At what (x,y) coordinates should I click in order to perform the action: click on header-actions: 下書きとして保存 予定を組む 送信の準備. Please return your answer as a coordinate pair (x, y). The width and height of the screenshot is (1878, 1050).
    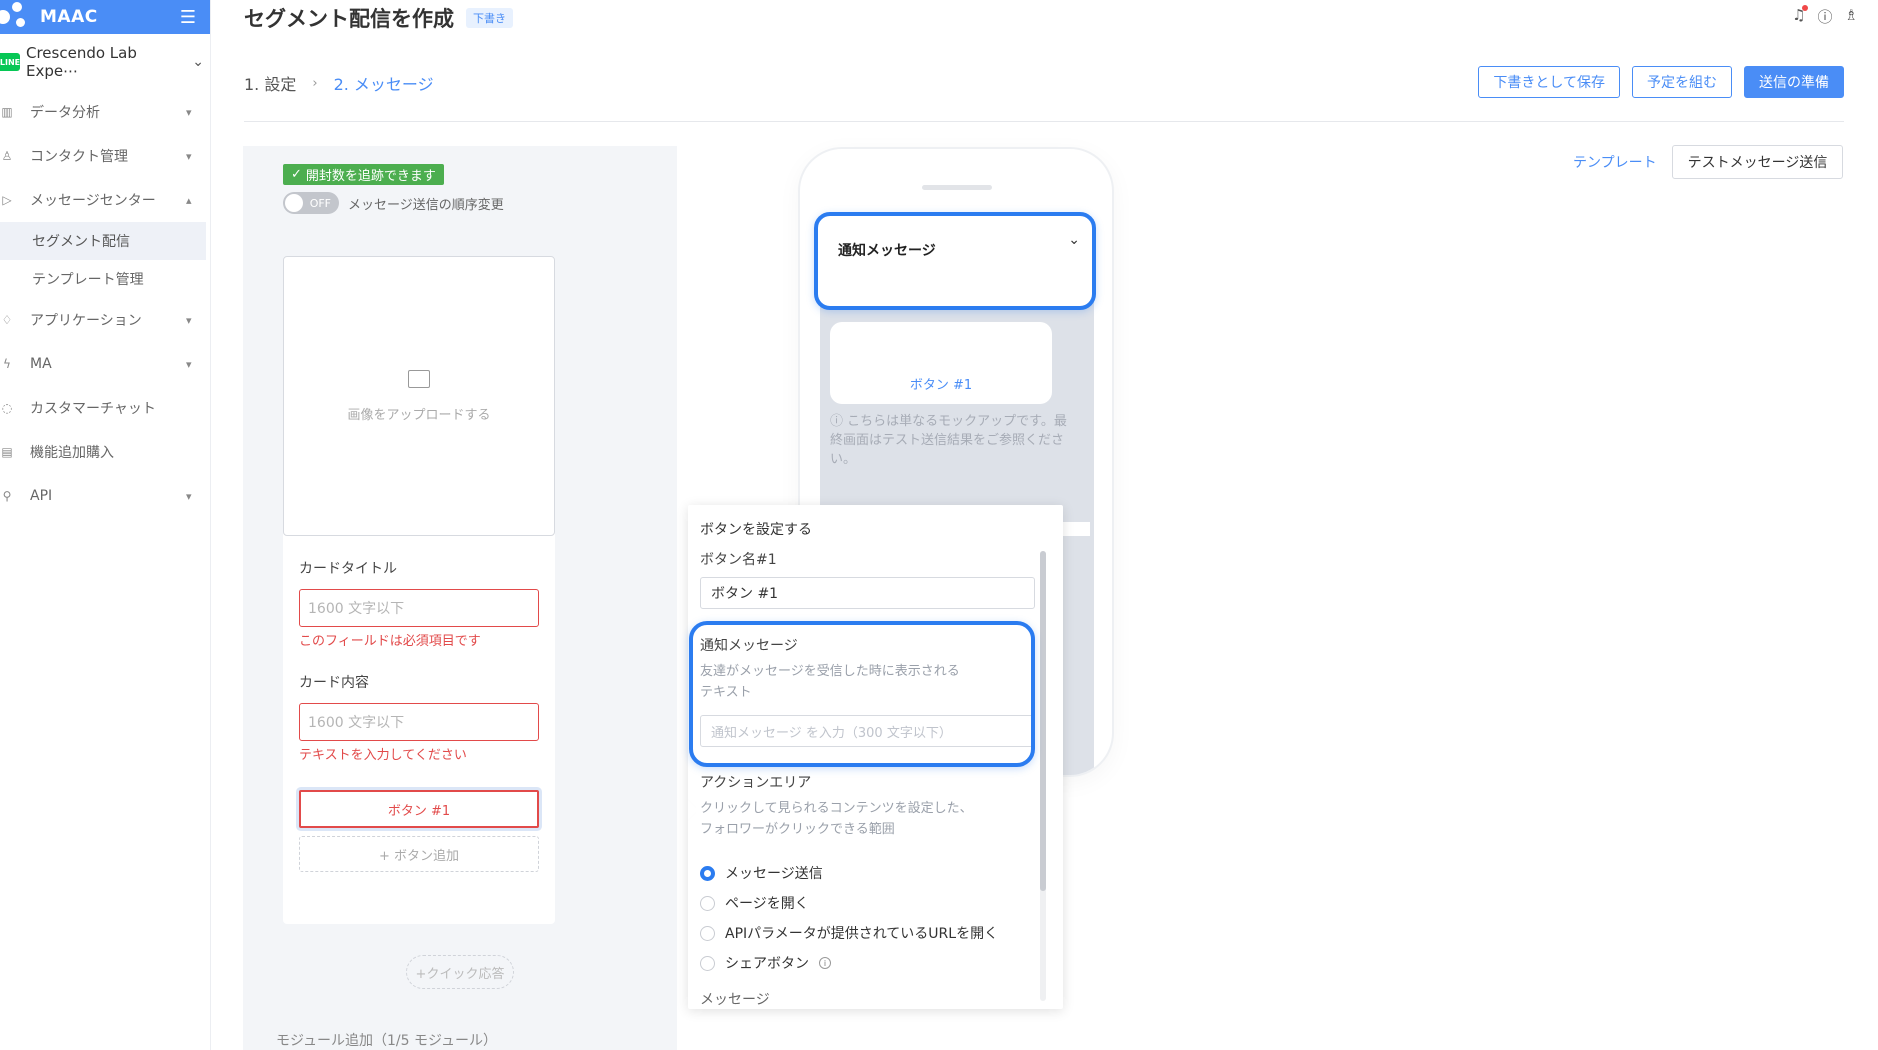
    Looking at the image, I should click on (1661, 82).